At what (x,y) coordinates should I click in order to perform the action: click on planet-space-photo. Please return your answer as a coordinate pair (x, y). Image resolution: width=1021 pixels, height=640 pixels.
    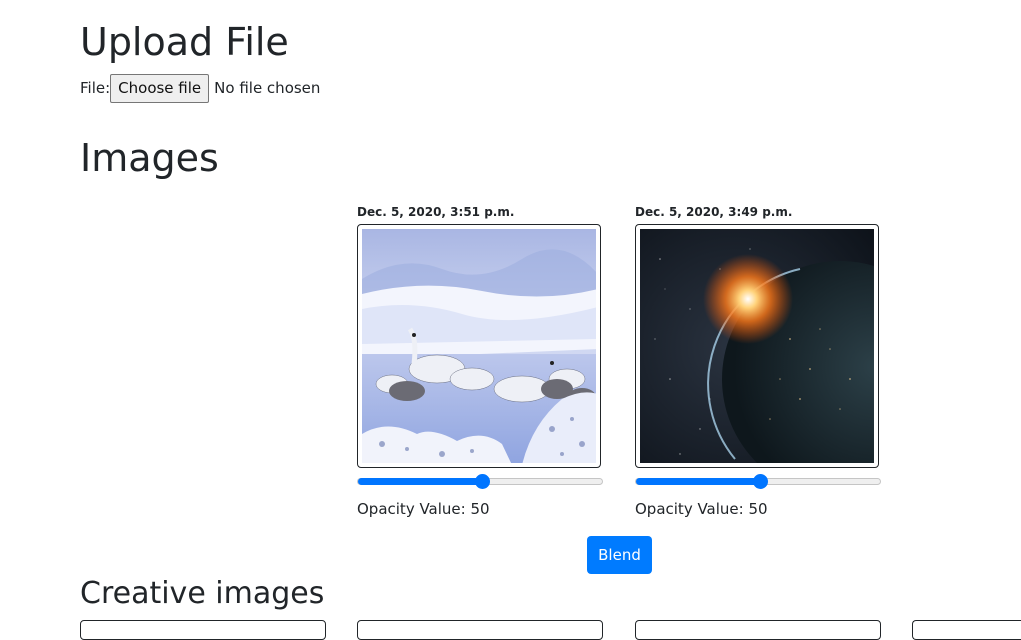
    Looking at the image, I should click on (757, 346).